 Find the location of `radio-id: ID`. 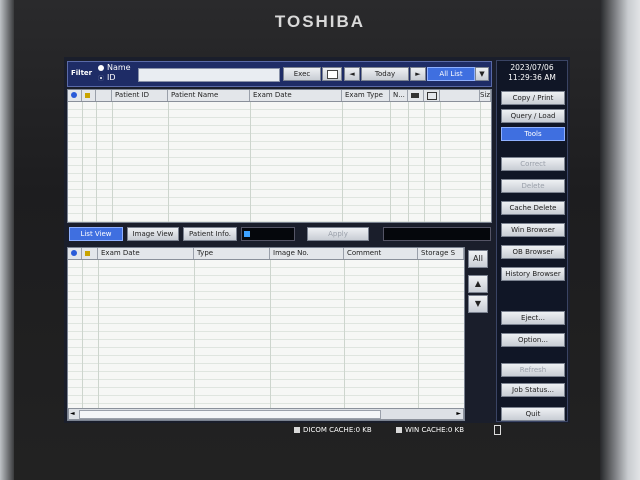

radio-id: ID is located at coordinates (107, 77).